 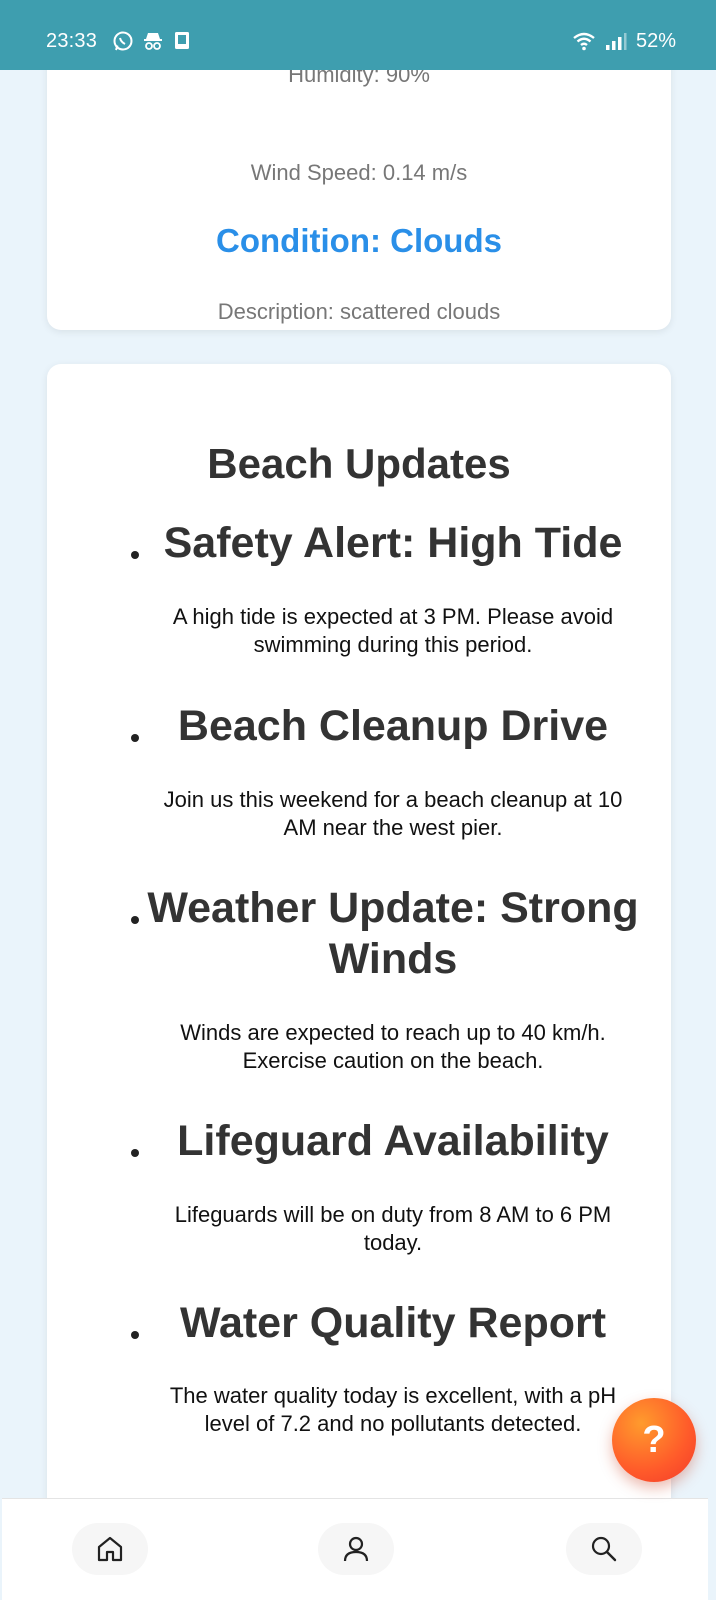 What do you see at coordinates (584, 41) in the screenshot?
I see `wifi-icon` at bounding box center [584, 41].